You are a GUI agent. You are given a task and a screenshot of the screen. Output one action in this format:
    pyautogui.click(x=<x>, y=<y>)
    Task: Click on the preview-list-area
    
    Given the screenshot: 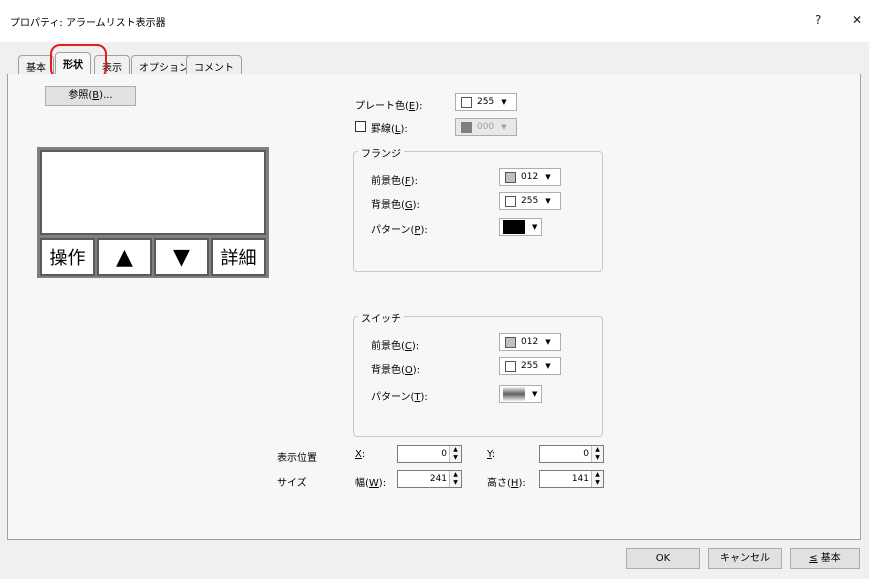 What is the action you would take?
    pyautogui.click(x=153, y=192)
    